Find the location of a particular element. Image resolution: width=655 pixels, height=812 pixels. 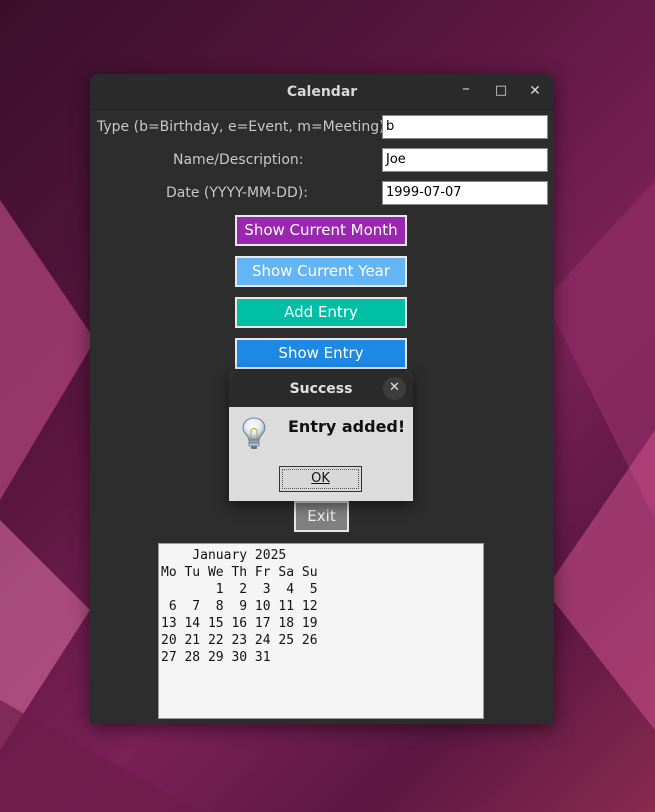

type-row: Type (b=Birthday, e=Event, m=Meeting): b is located at coordinates (322, 127).